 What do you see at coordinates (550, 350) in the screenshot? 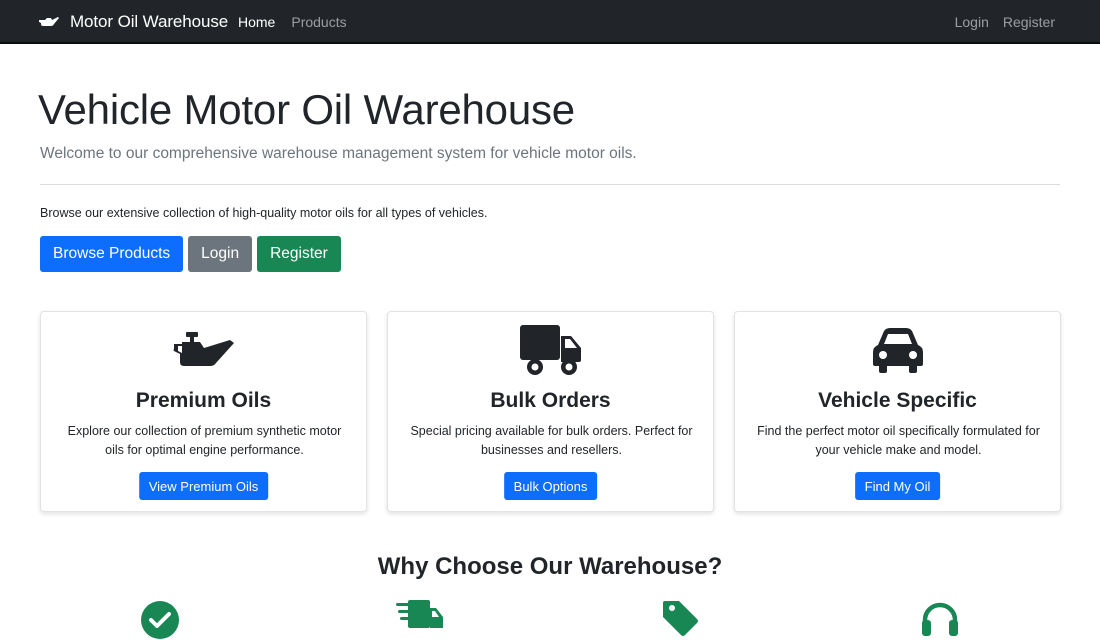
I see `truck-icon` at bounding box center [550, 350].